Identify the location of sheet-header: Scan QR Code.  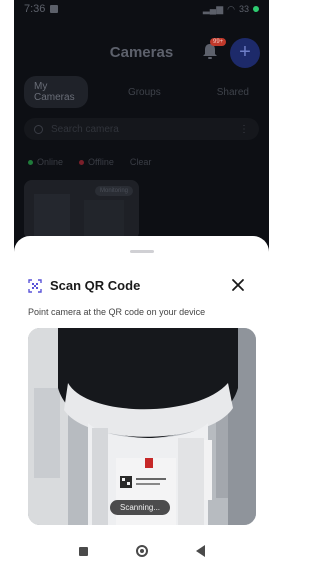
(84, 285).